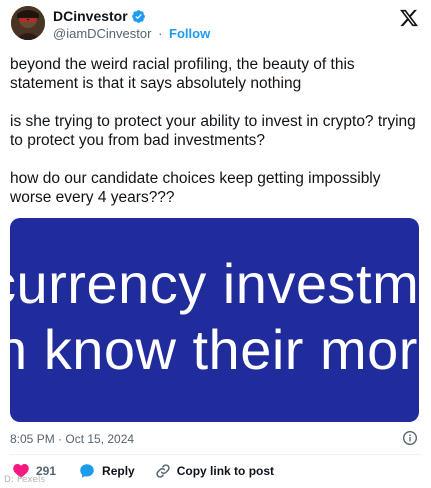 The image size is (431, 488). I want to click on author-display-name: DCinvestor, so click(90, 16).